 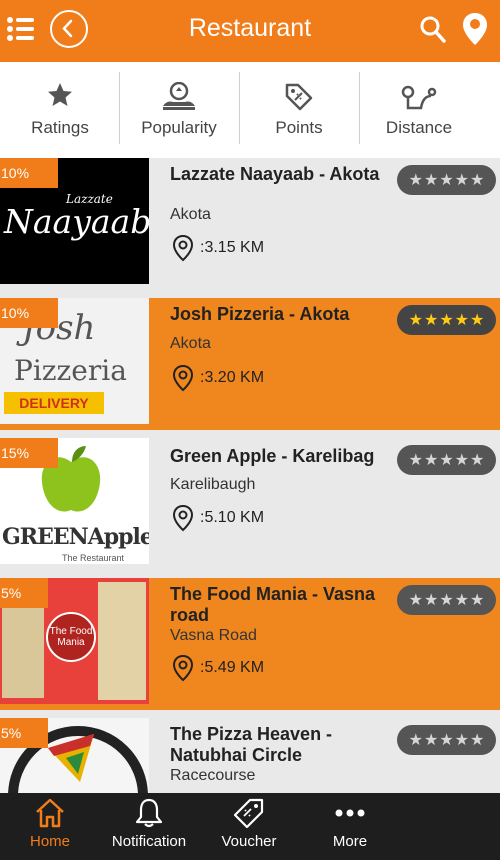 What do you see at coordinates (350, 813) in the screenshot?
I see `more-icon` at bounding box center [350, 813].